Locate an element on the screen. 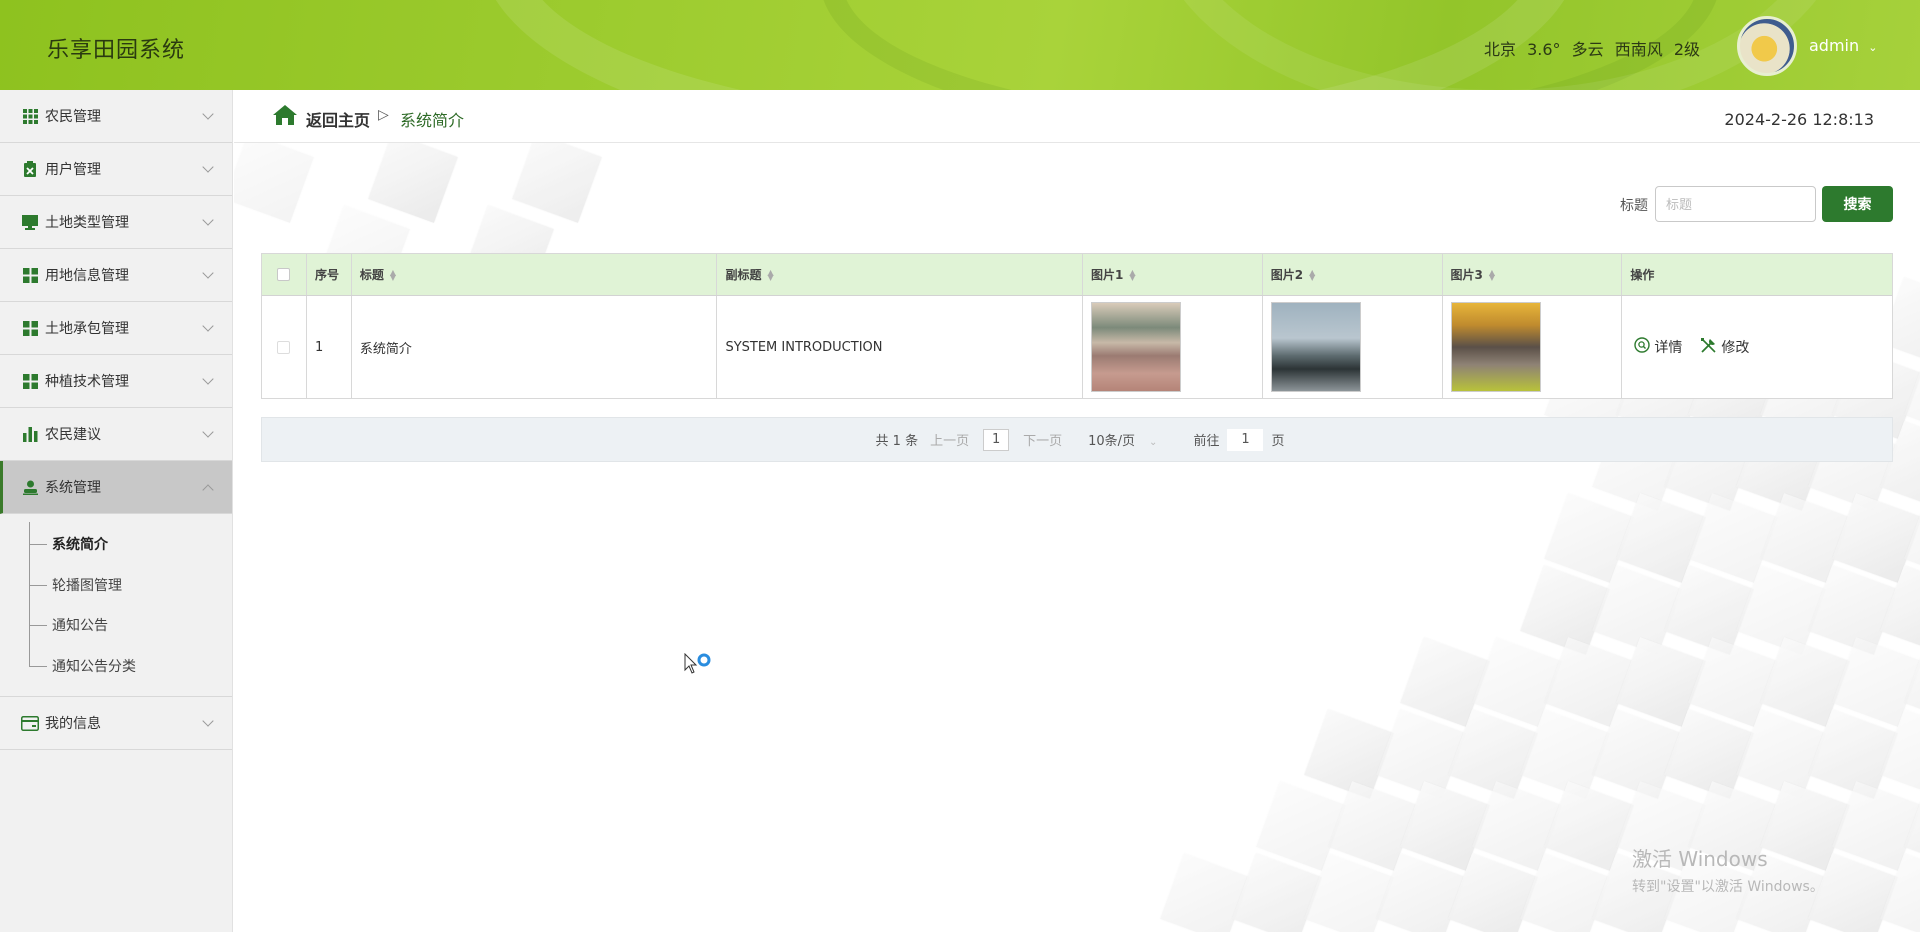 Image resolution: width=1920 pixels, height=932 pixels. submenu-item-intro: 系统简介 is located at coordinates (130, 544).